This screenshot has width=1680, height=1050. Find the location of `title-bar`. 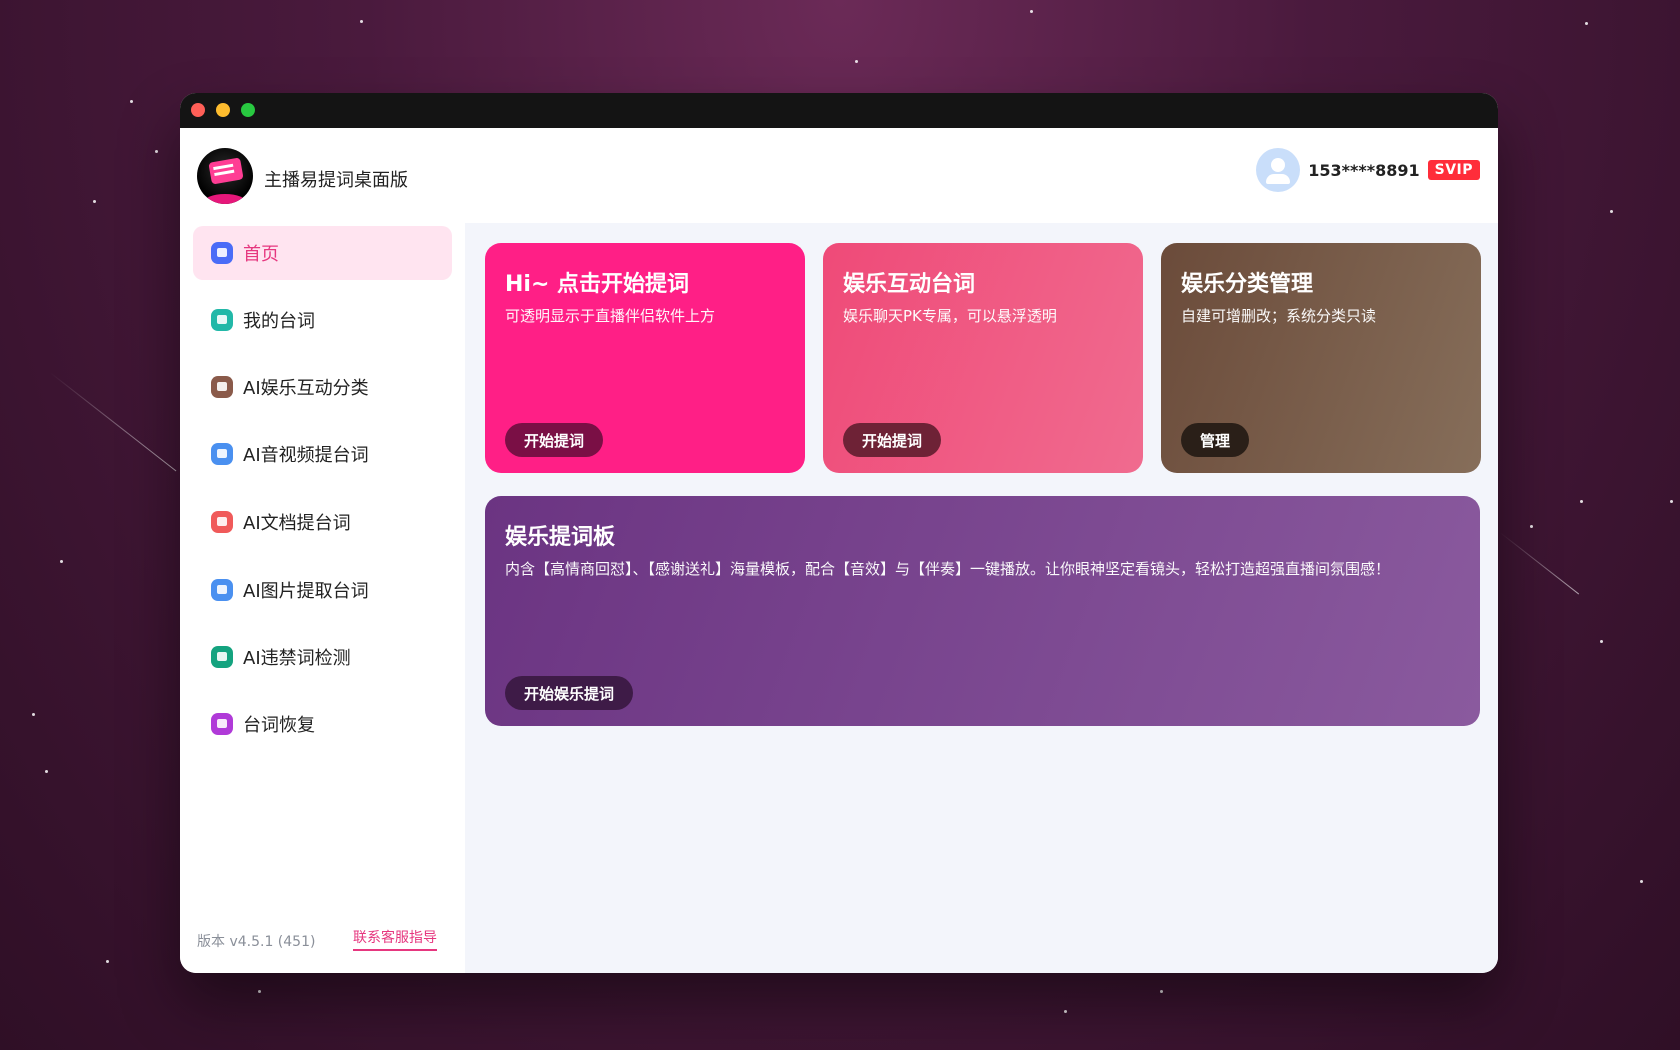

title-bar is located at coordinates (839, 110).